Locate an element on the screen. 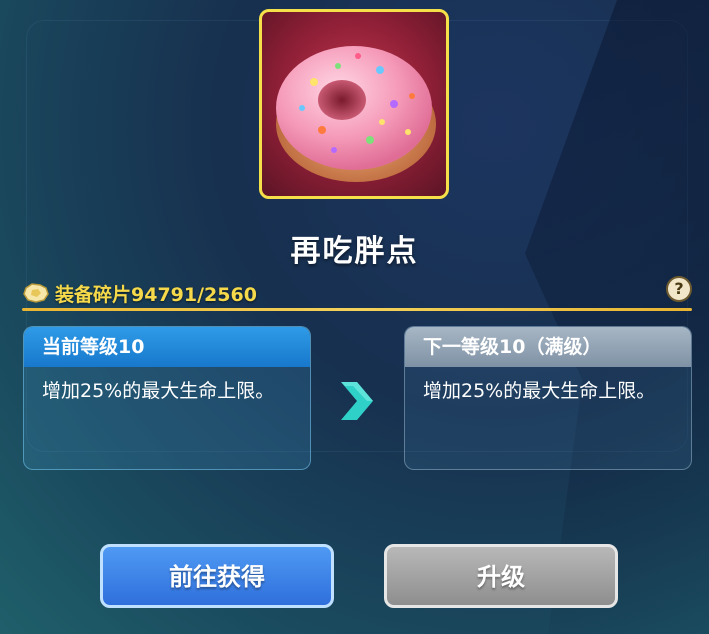 The image size is (709, 634). next-level-title: 下一等级10（满级） is located at coordinates (548, 347).